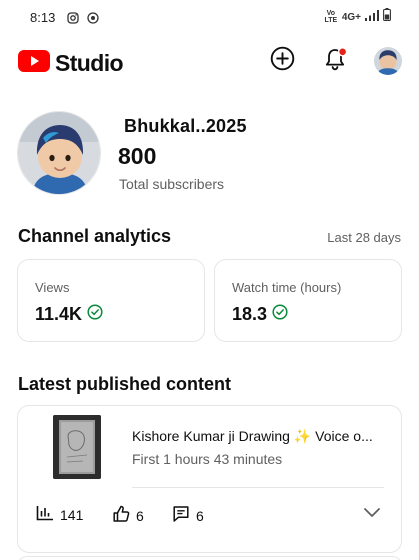 Image resolution: width=419 pixels, height=560 pixels. I want to click on video-duration: First 1 hours 43 minutes, so click(207, 459).